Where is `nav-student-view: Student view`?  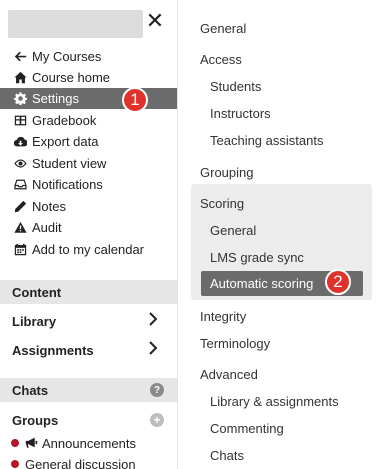
nav-student-view: Student view is located at coordinates (88, 163).